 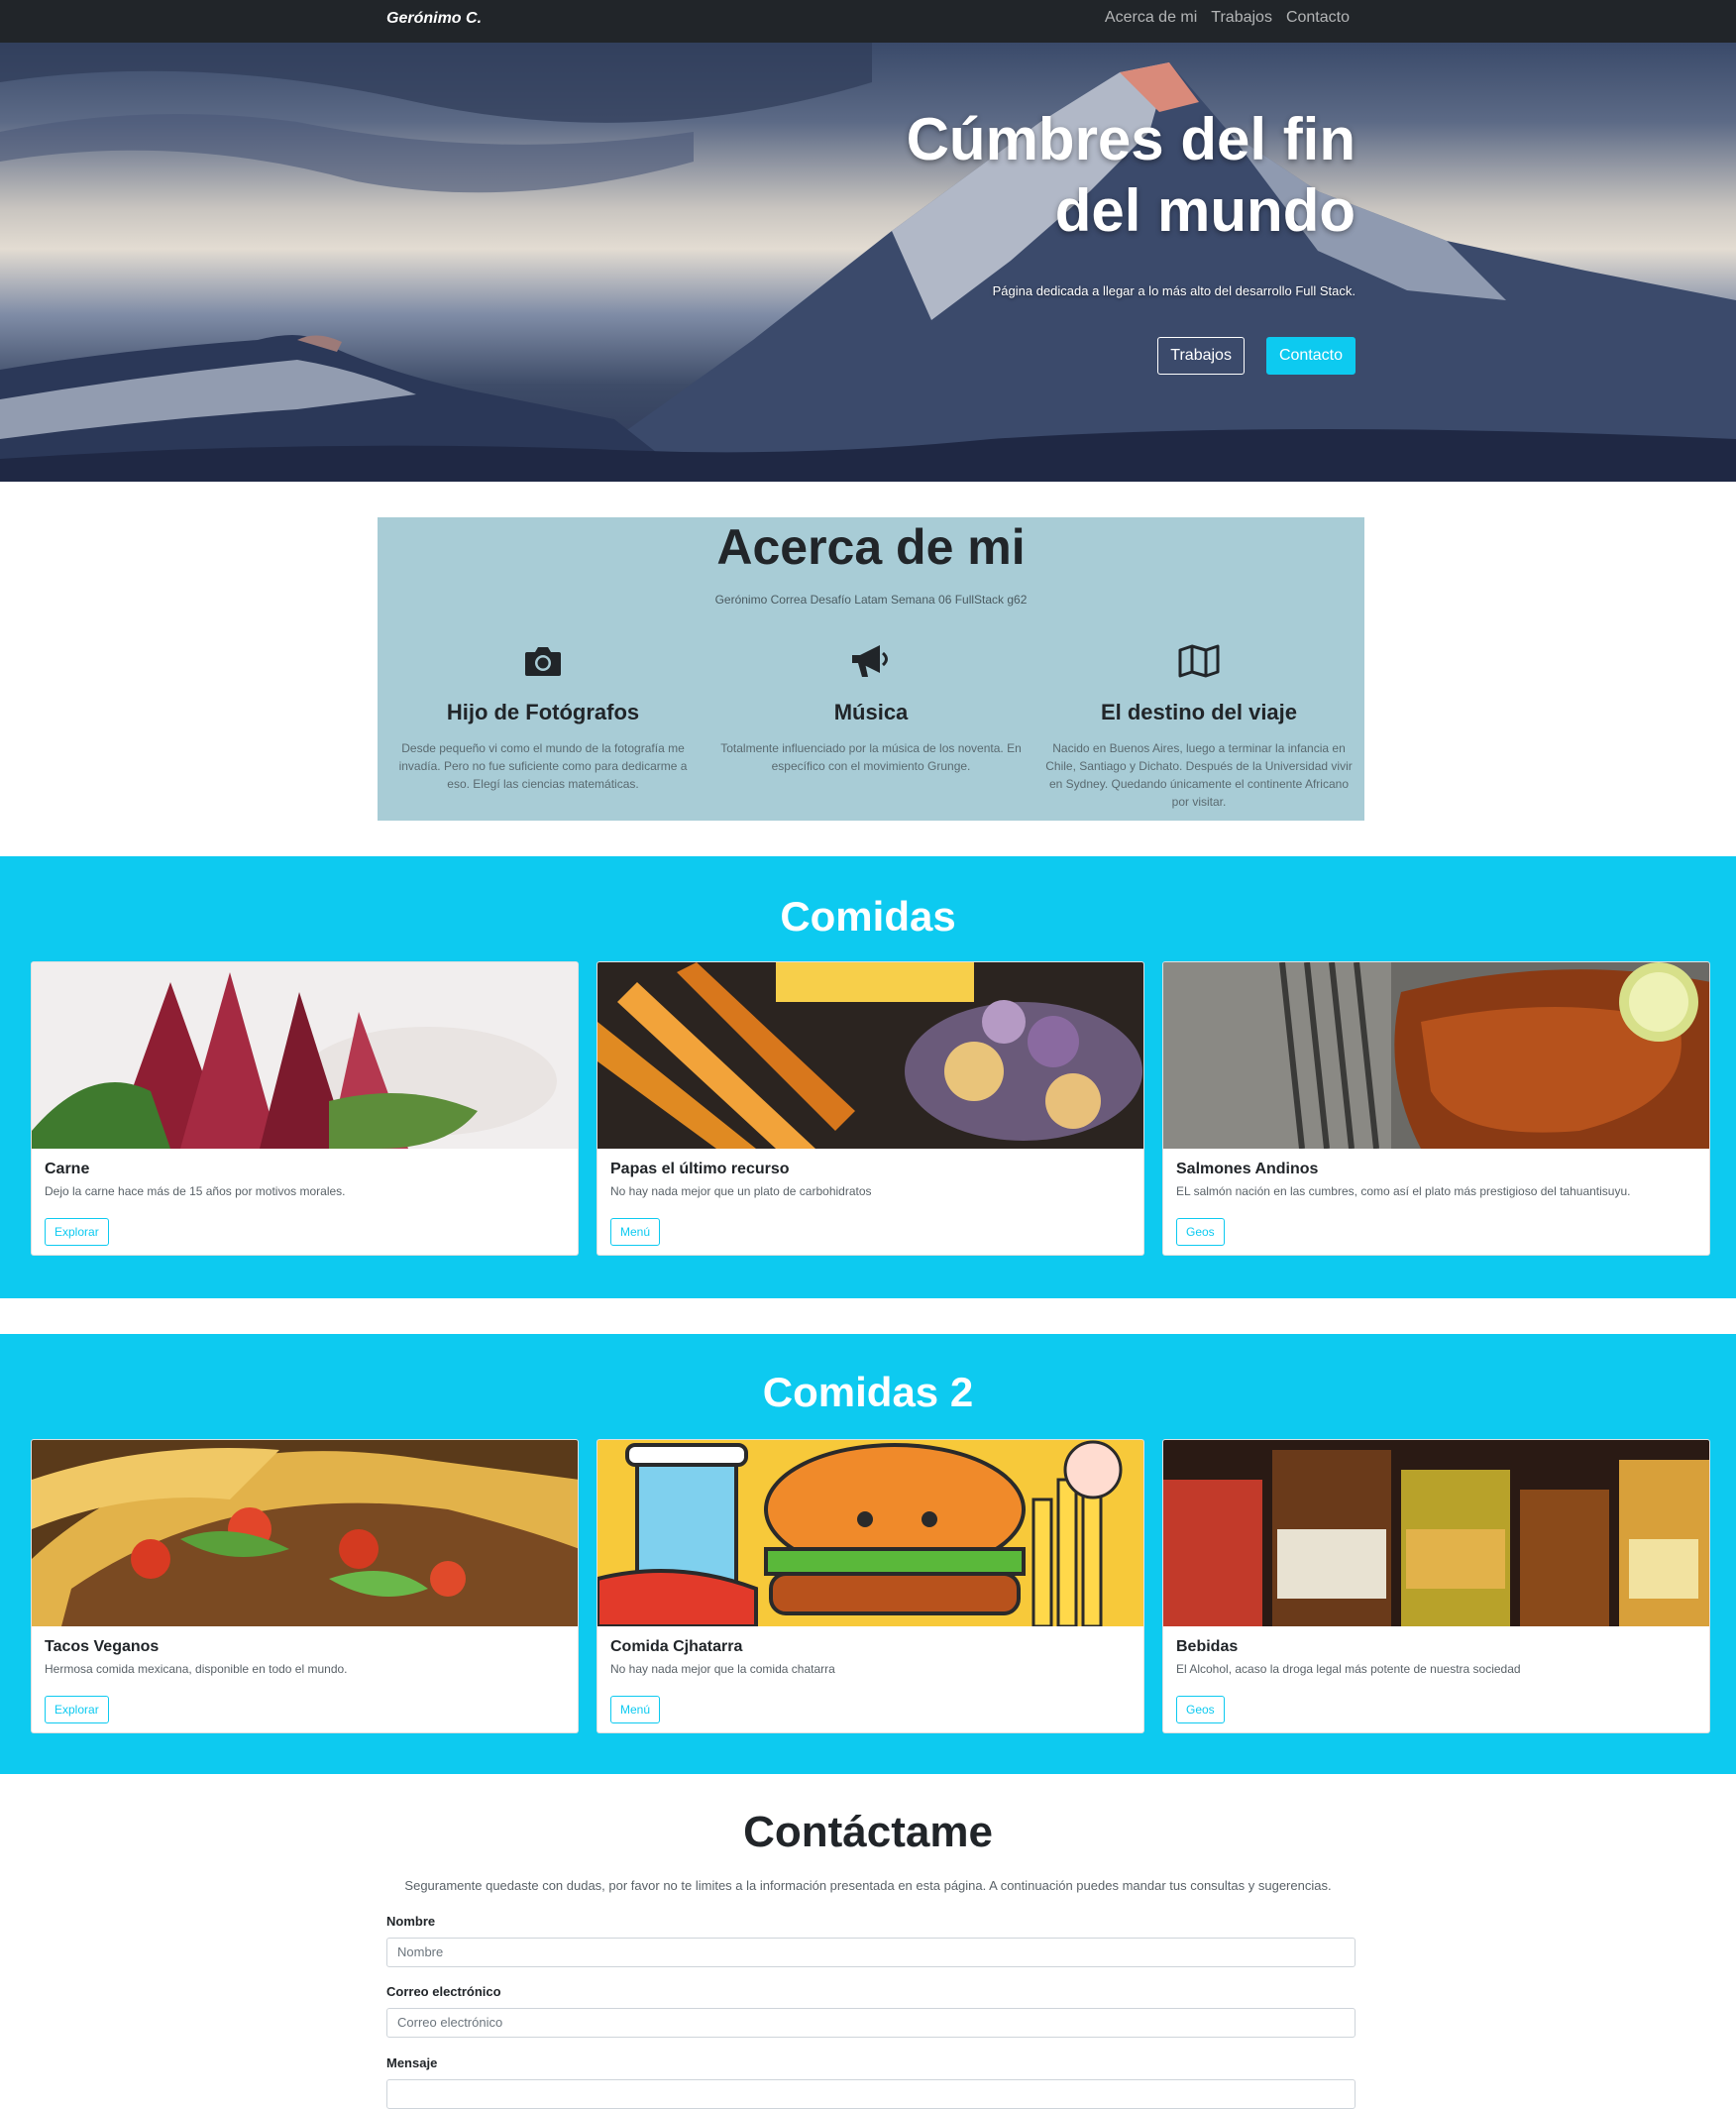 What do you see at coordinates (1199, 712) in the screenshot?
I see `feature-title: El destino del viaje` at bounding box center [1199, 712].